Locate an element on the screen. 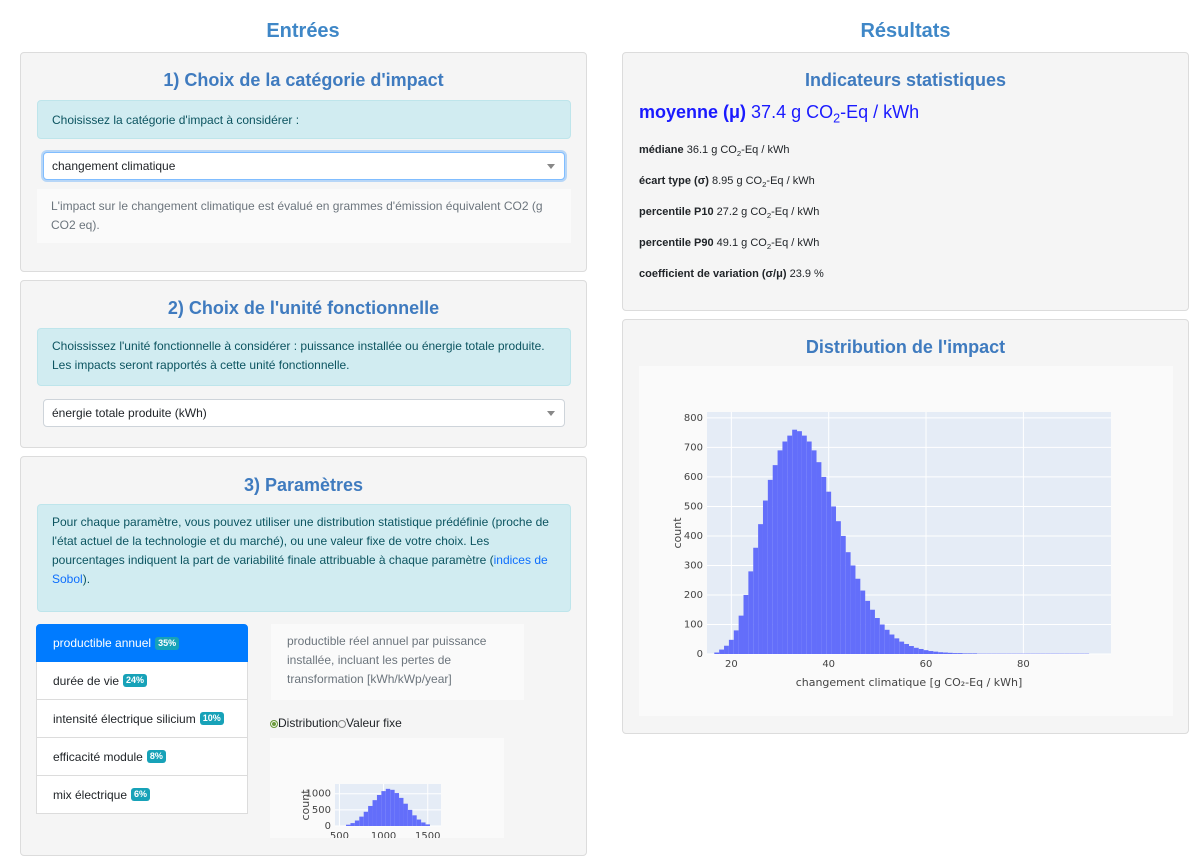 Image resolution: width=1200 pixels, height=856 pixels. x-tick-label: 1500 is located at coordinates (427, 834).